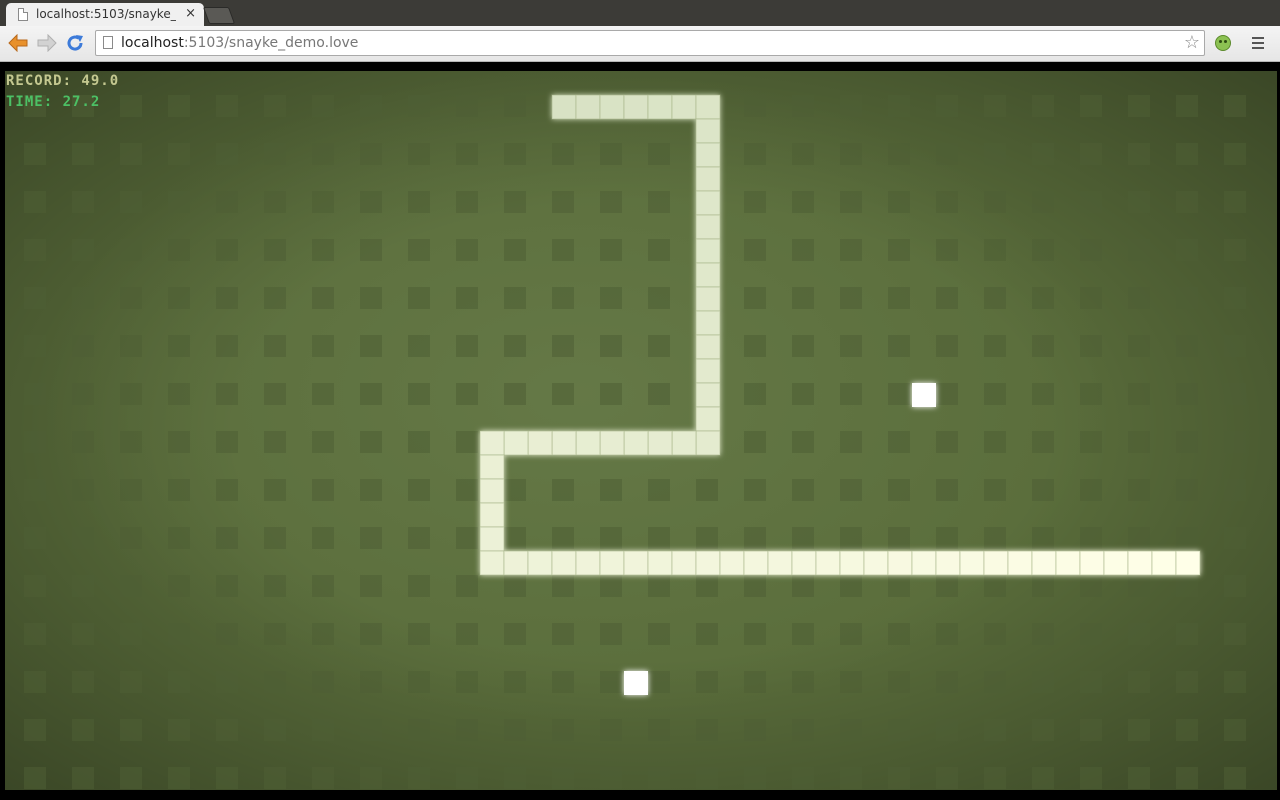 Image resolution: width=1280 pixels, height=800 pixels. I want to click on tab-close-icon: ×, so click(190, 13).